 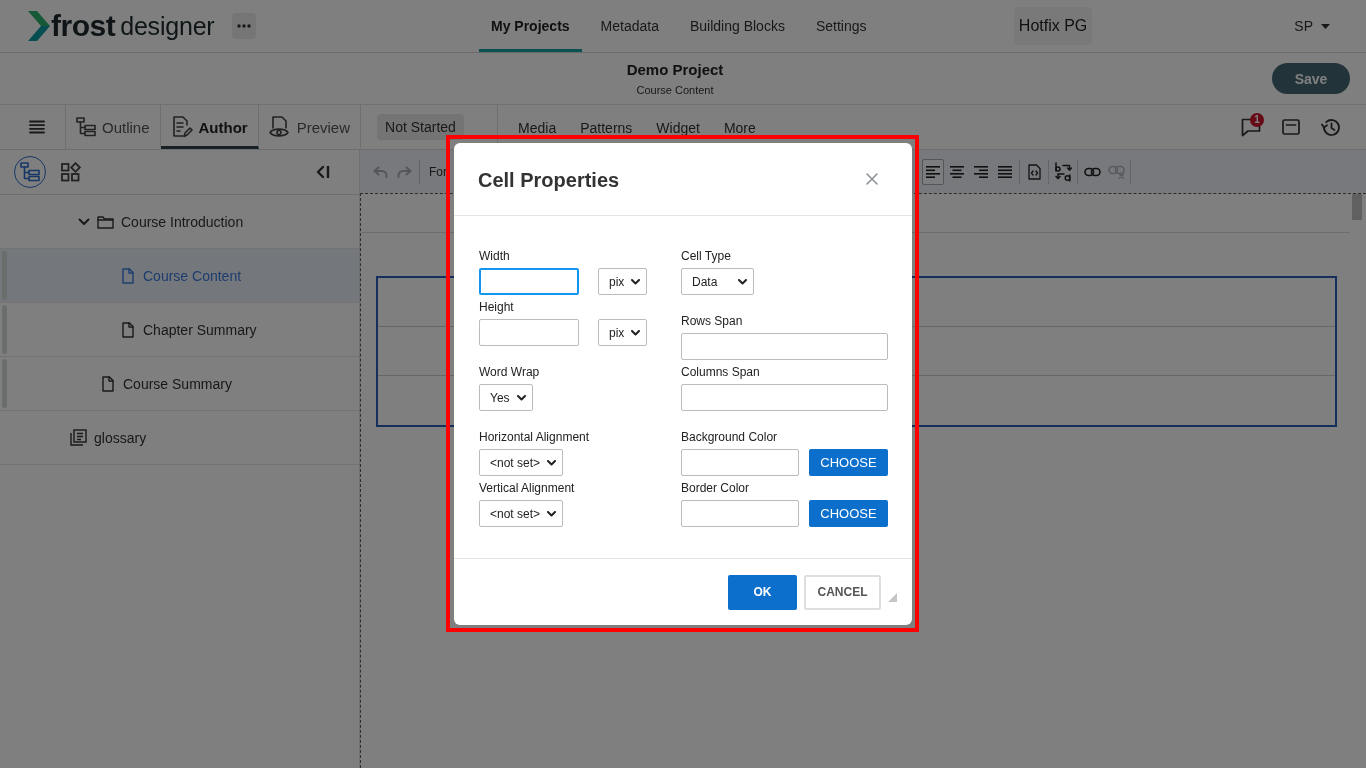 What do you see at coordinates (675, 69) in the screenshot?
I see `project-title: Demo Project` at bounding box center [675, 69].